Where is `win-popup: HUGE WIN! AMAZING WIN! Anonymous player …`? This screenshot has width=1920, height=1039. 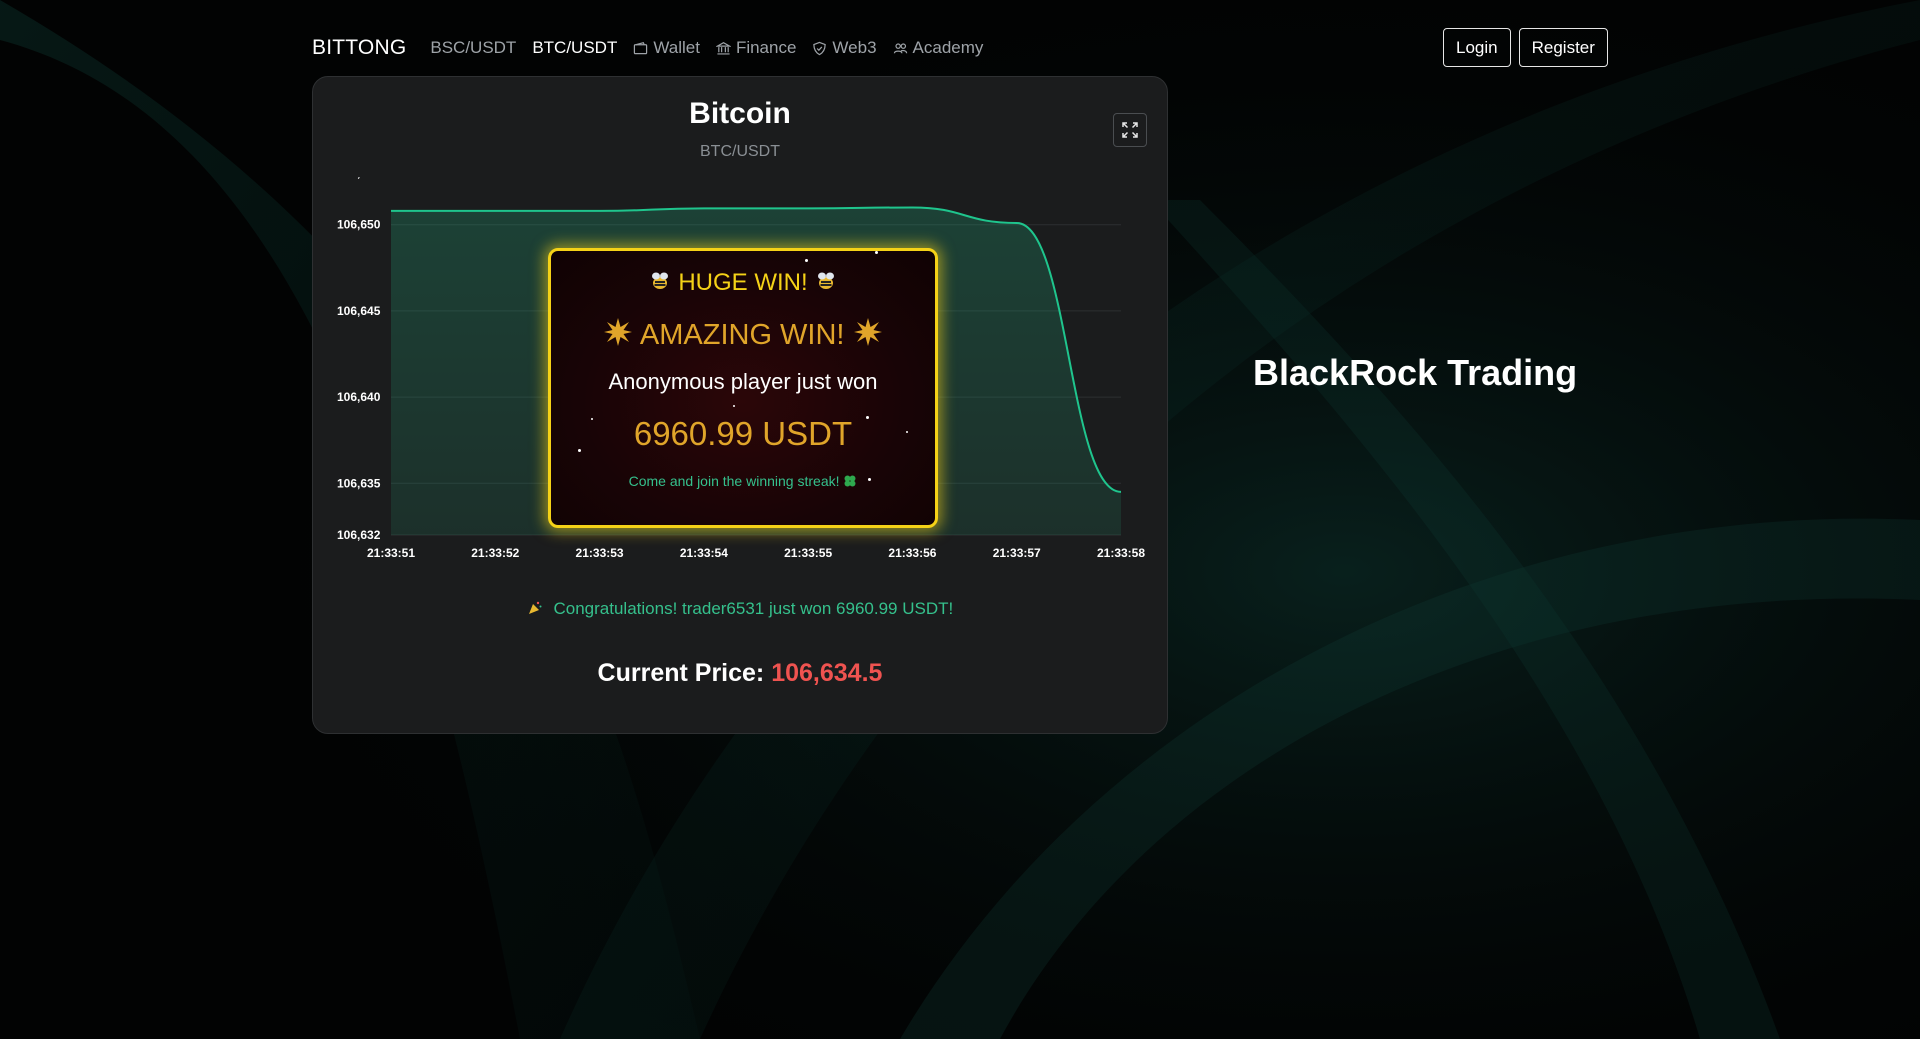
win-popup: HUGE WIN! AMAZING WIN! Anonymous player … is located at coordinates (743, 388).